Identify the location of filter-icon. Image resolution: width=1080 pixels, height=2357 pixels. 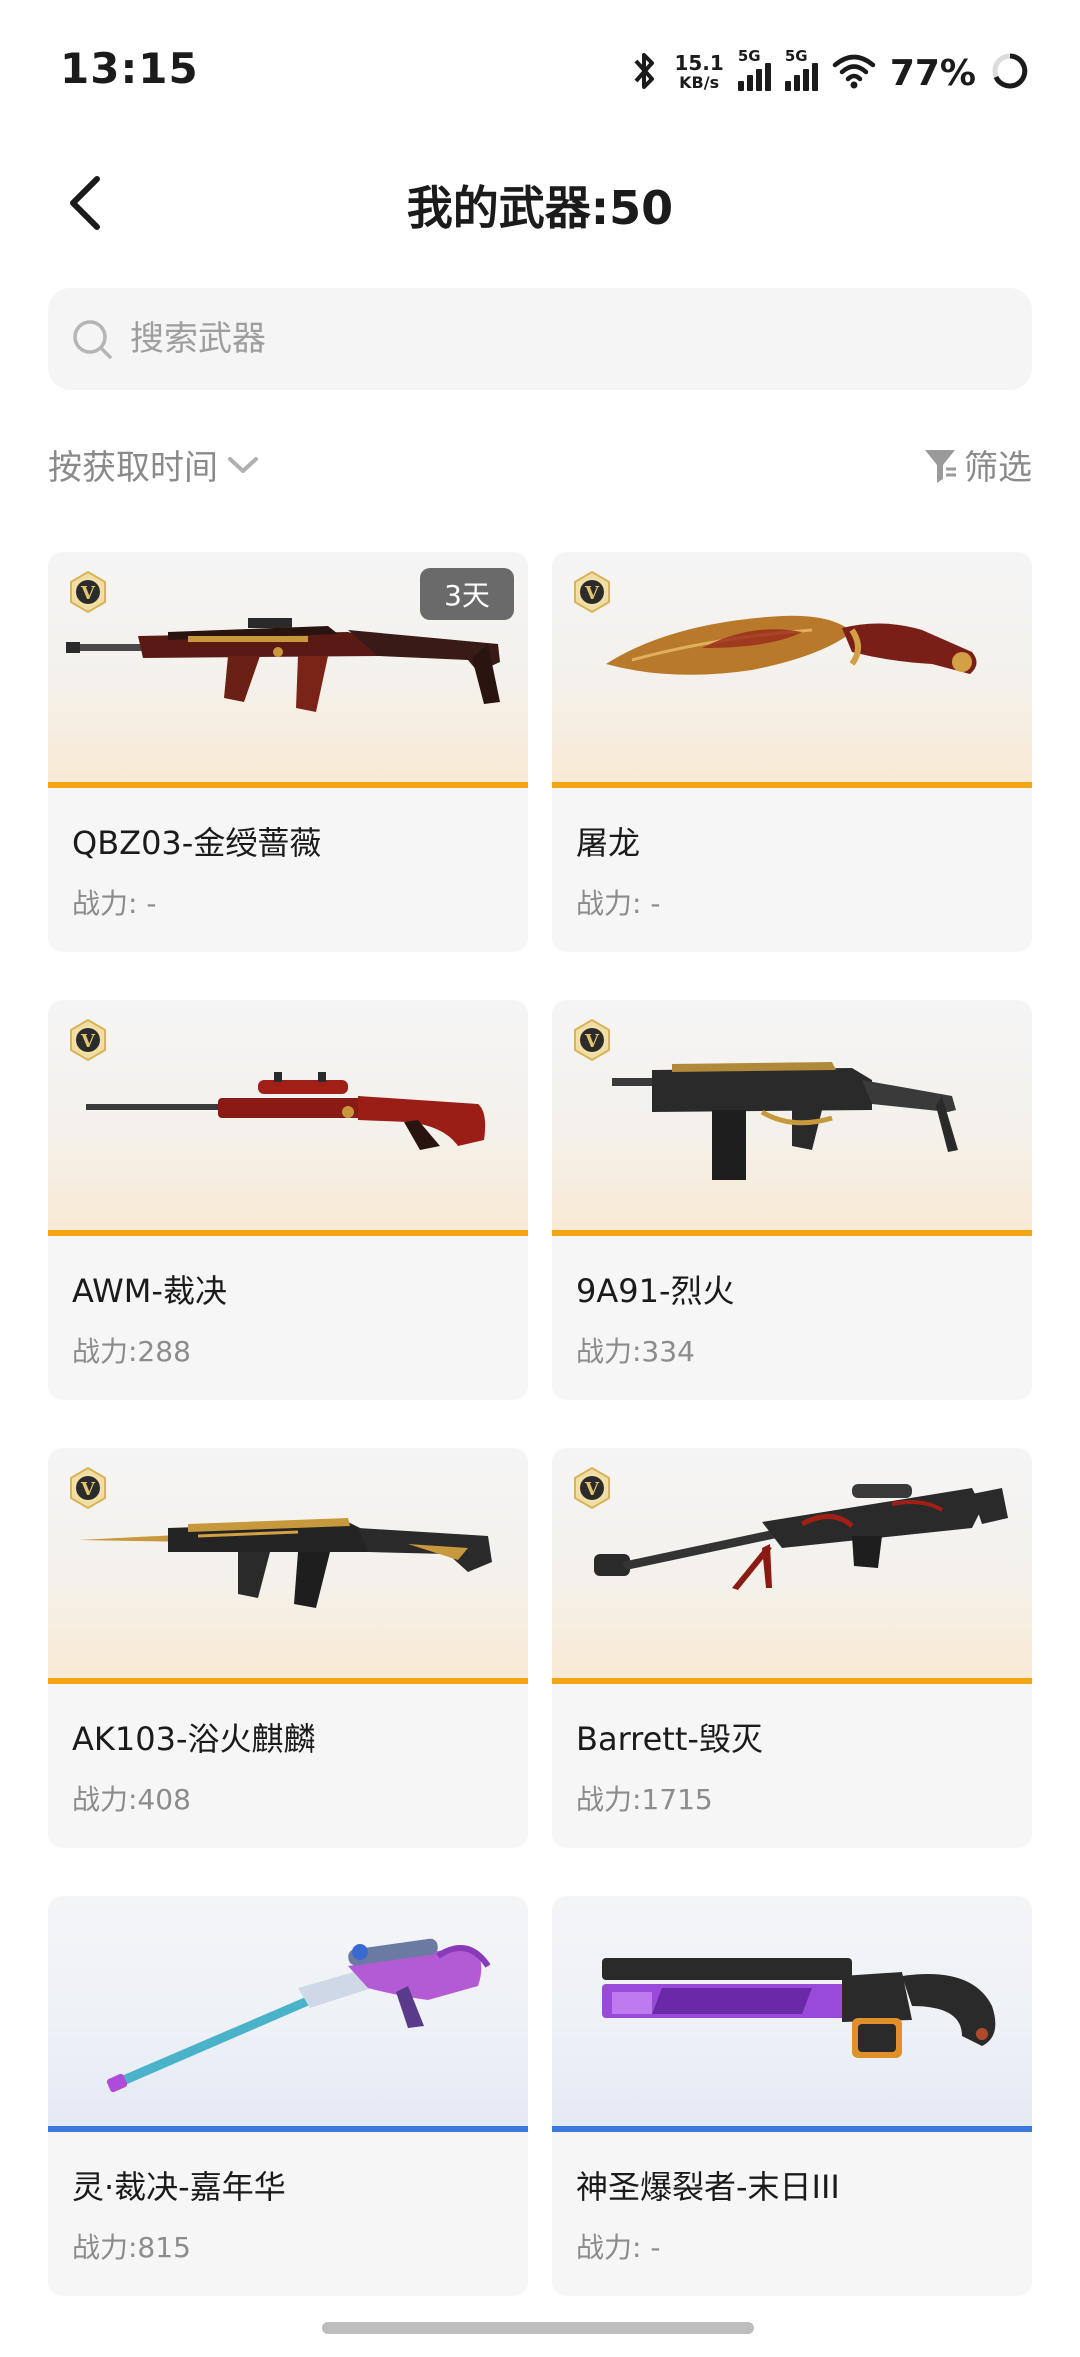
(940, 466).